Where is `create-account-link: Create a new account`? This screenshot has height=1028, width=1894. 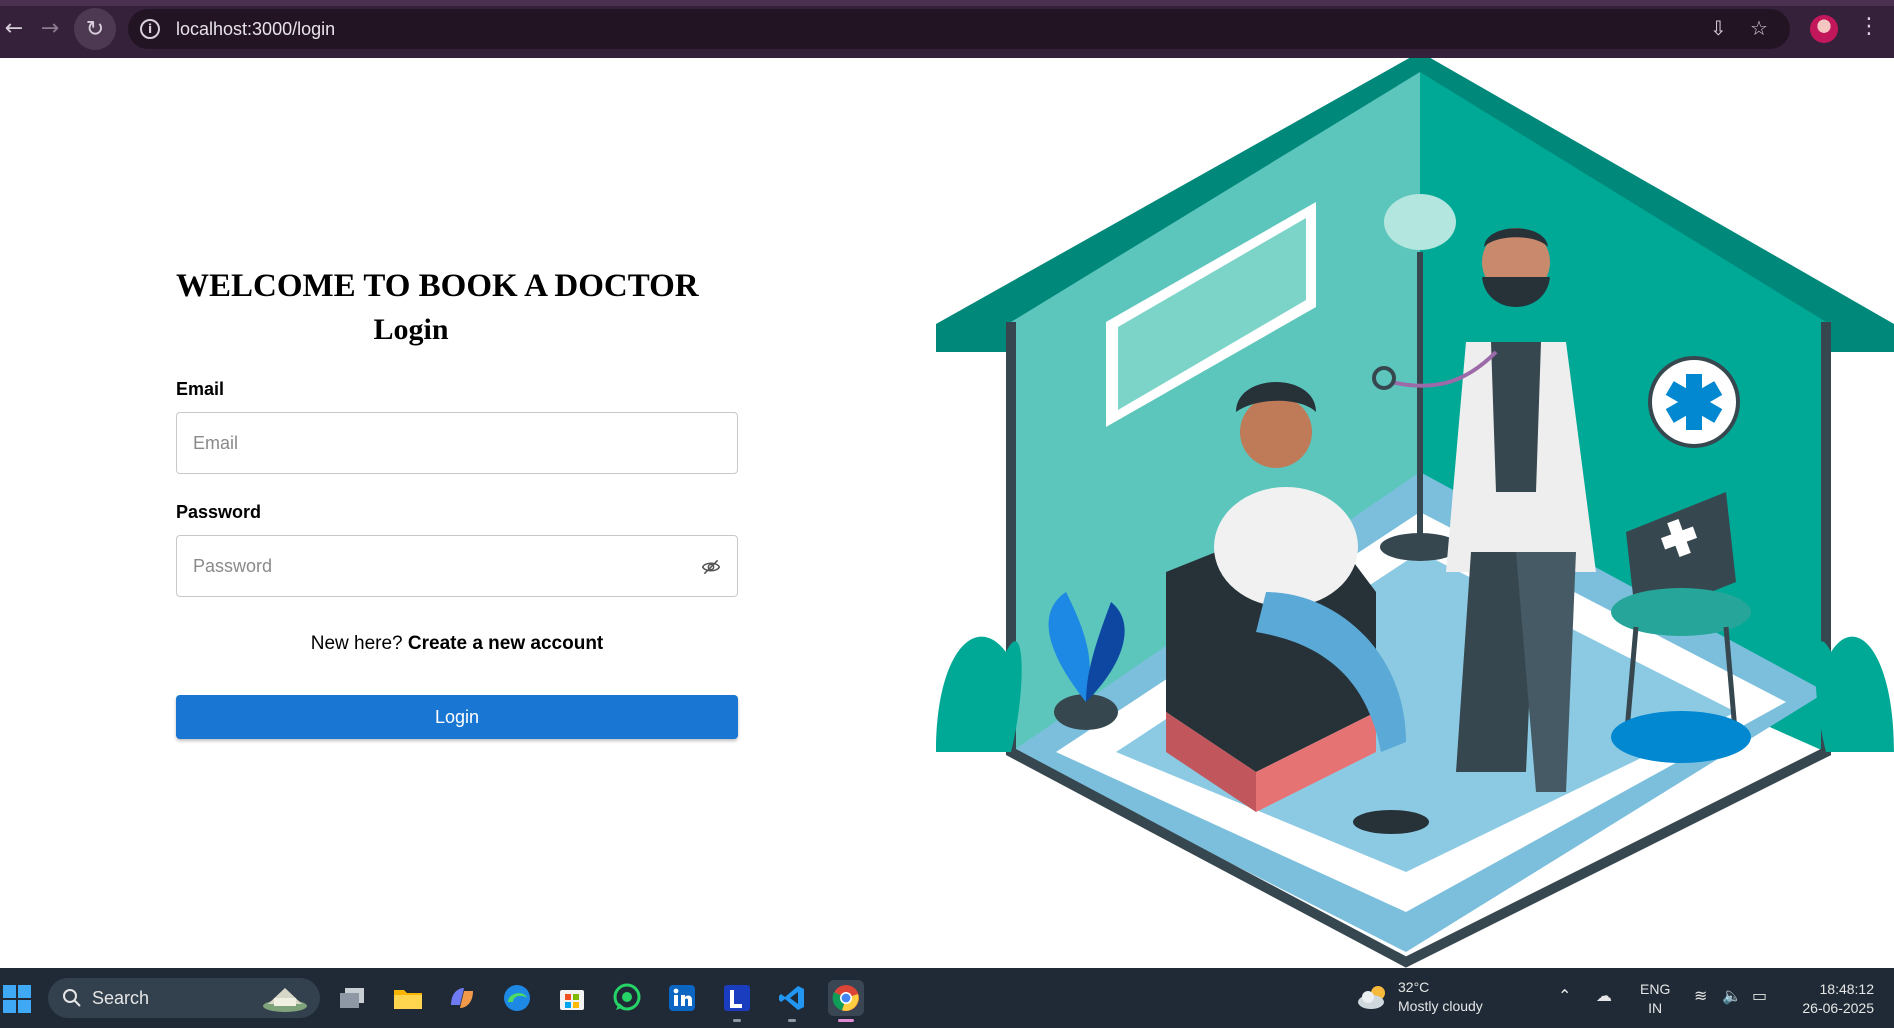 create-account-link: Create a new account is located at coordinates (505, 643).